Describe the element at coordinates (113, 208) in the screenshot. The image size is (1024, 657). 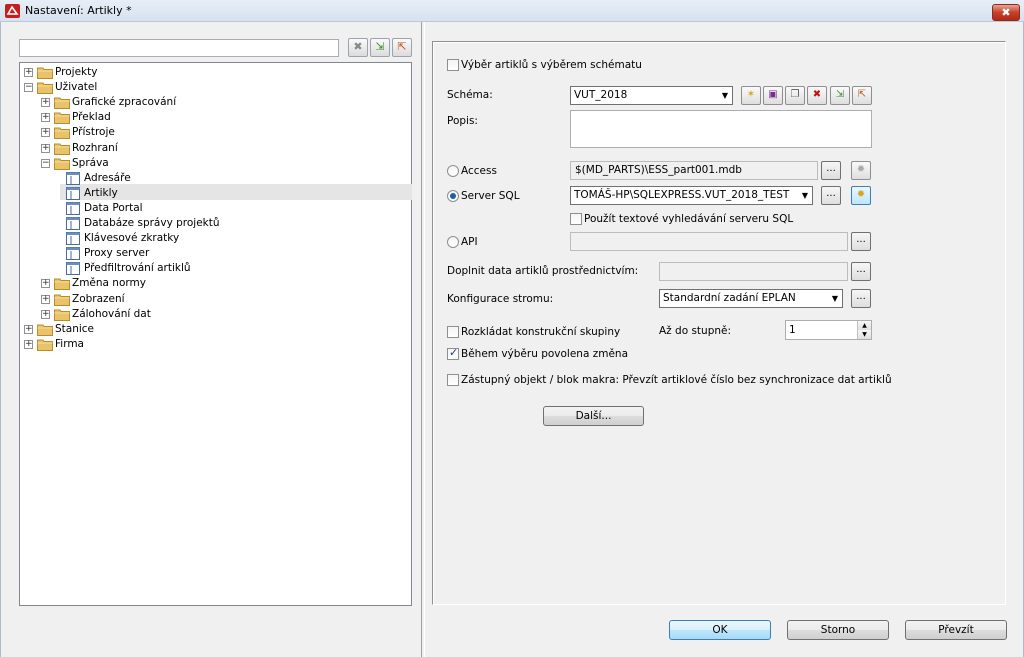
I see `tree-node-label: Data Portal` at that location.